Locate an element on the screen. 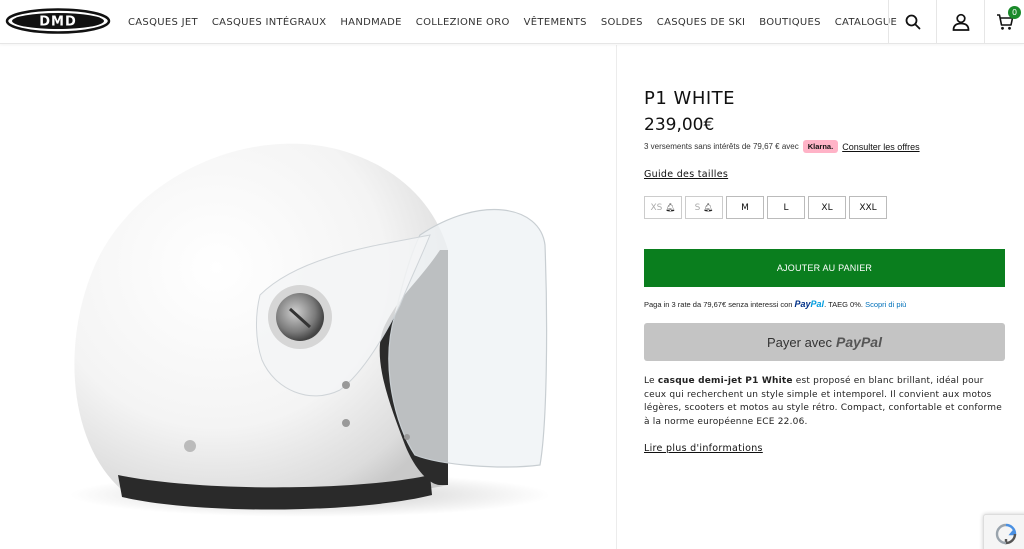 The image size is (1024, 549). recaptcha-icon is located at coordinates (1005, 534).